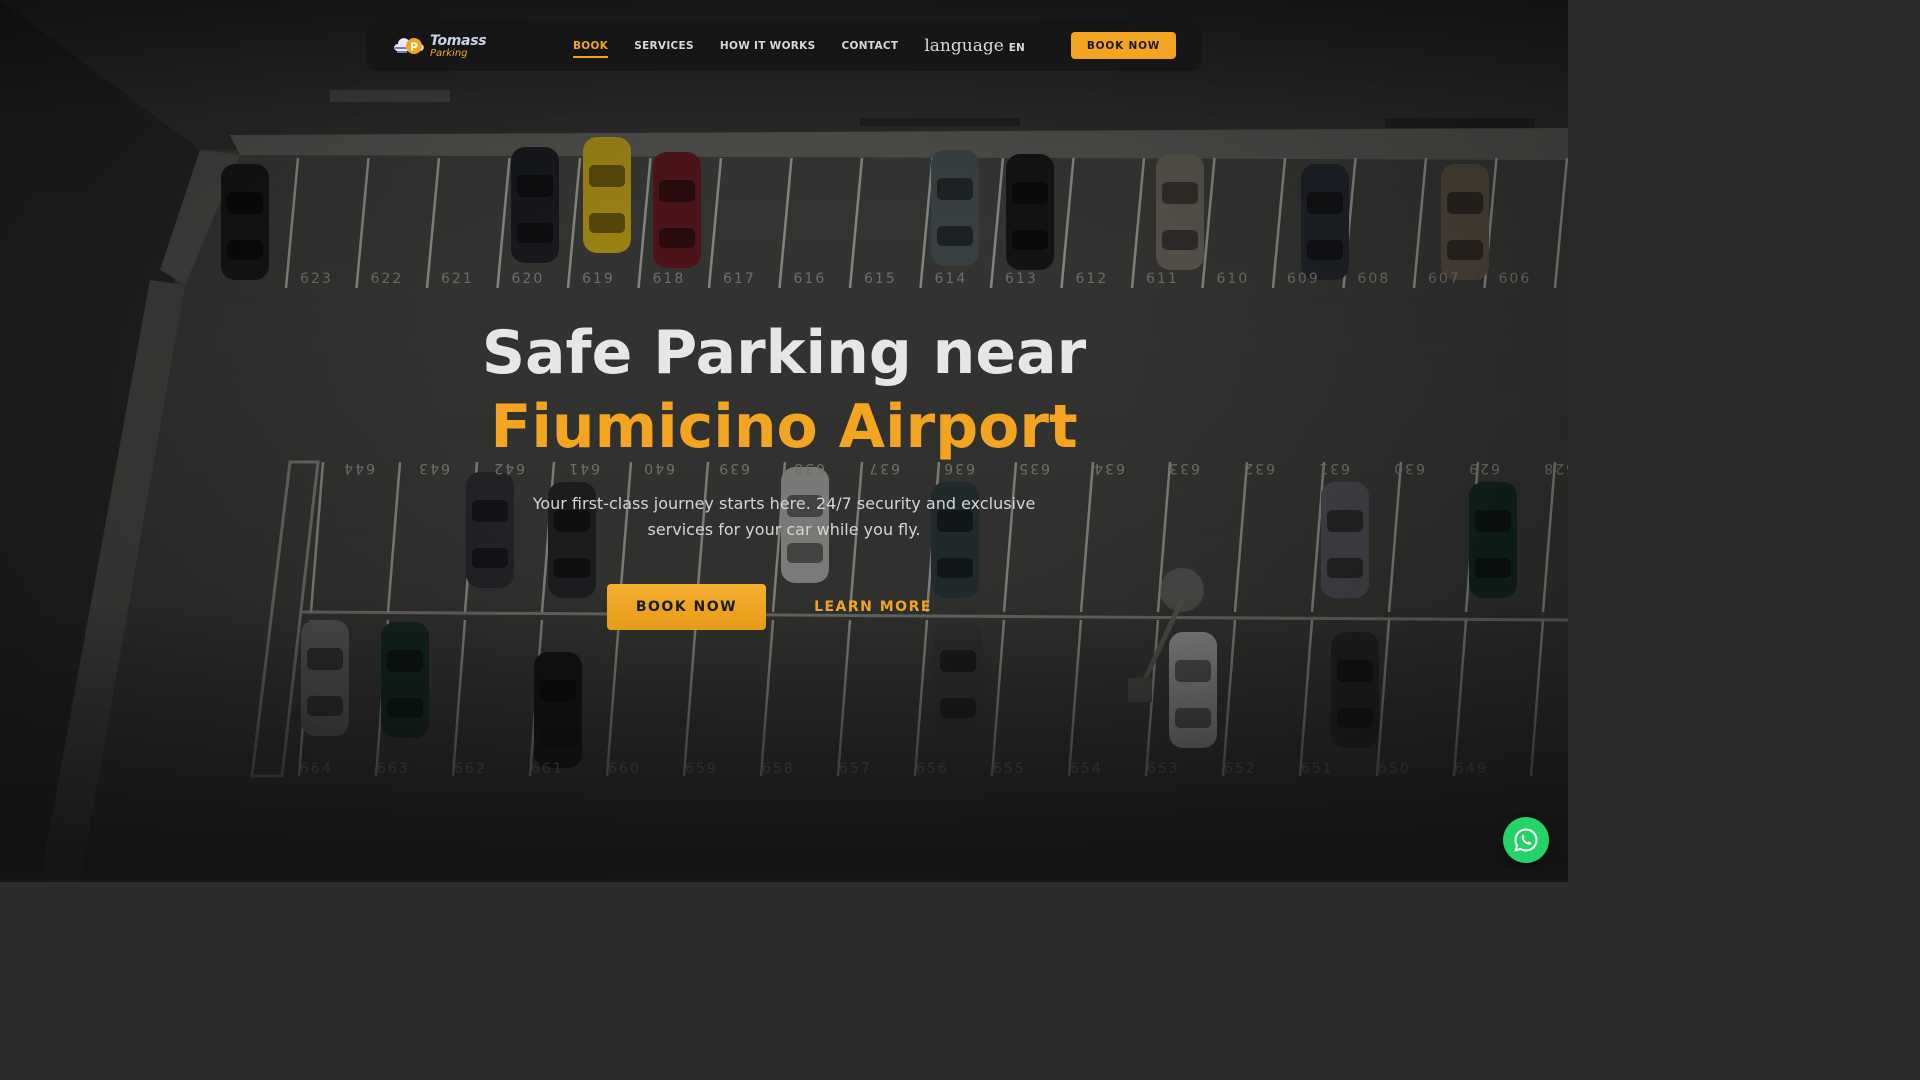 The image size is (1920, 1080). Describe the element at coordinates (873, 607) in the screenshot. I see `hero-learn-more-button: LEARN MORE` at that location.